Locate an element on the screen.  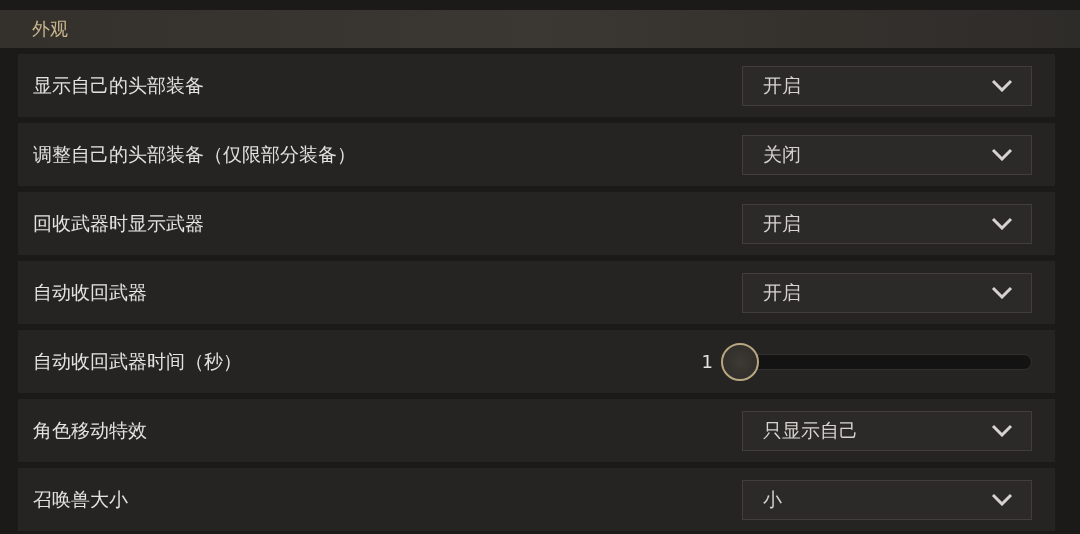
dropdown: 关闭 is located at coordinates (887, 154).